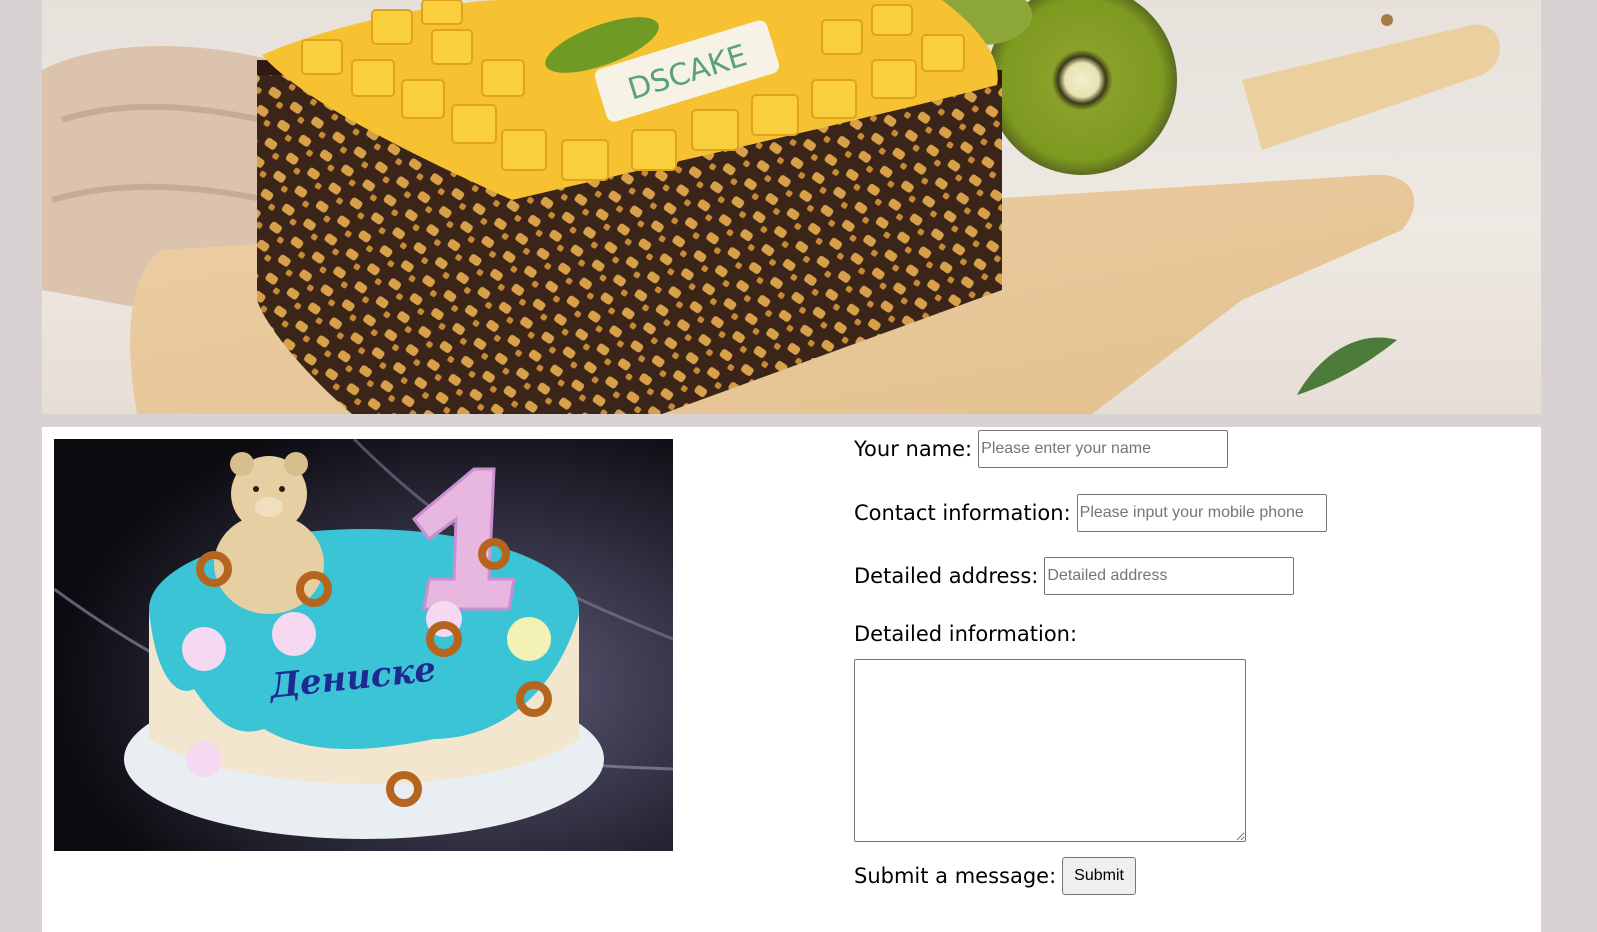  What do you see at coordinates (791, 420) in the screenshot?
I see `section-gap` at bounding box center [791, 420].